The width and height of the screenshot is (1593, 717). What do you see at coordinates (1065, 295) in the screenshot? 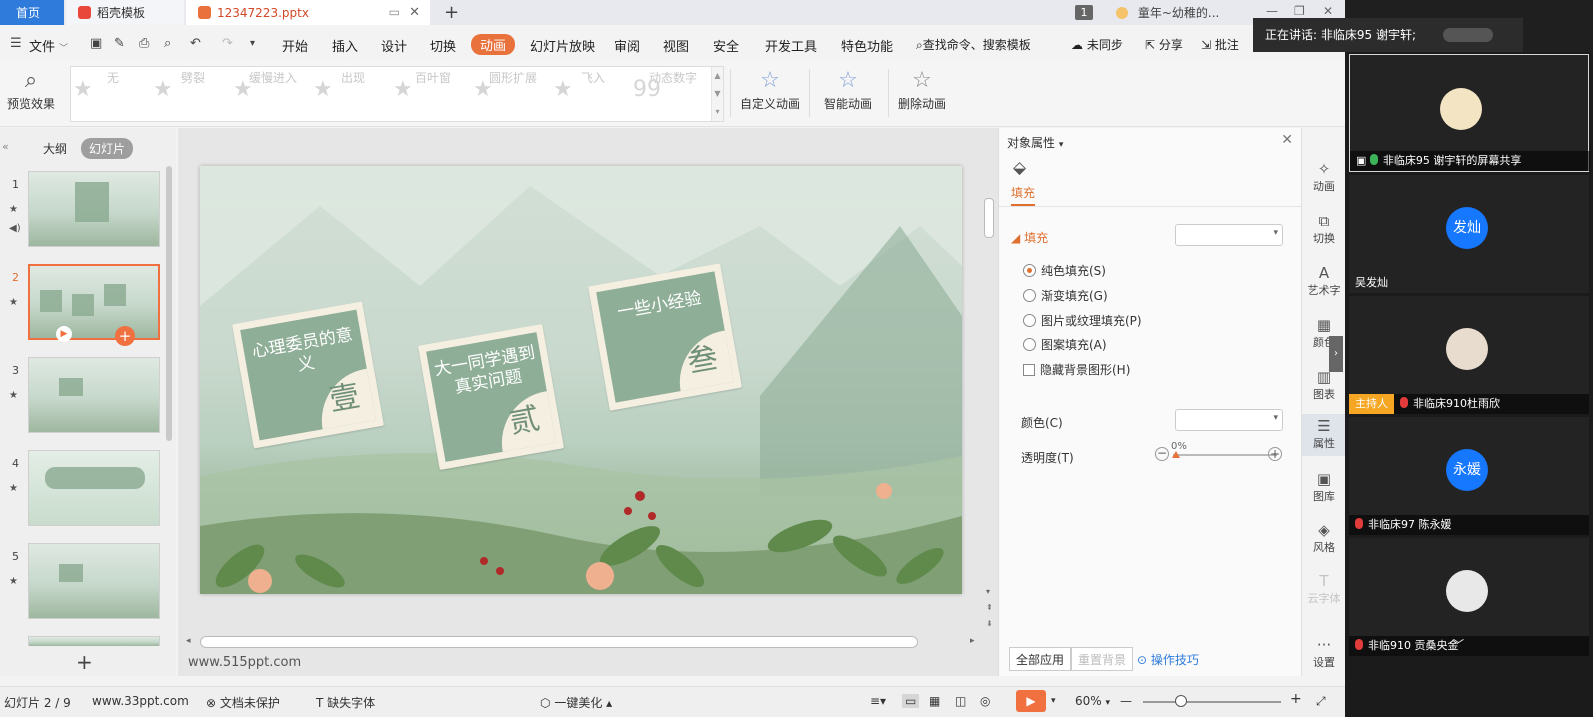
I see `radio-gradient-fill: 渐变填充(G)` at bounding box center [1065, 295].